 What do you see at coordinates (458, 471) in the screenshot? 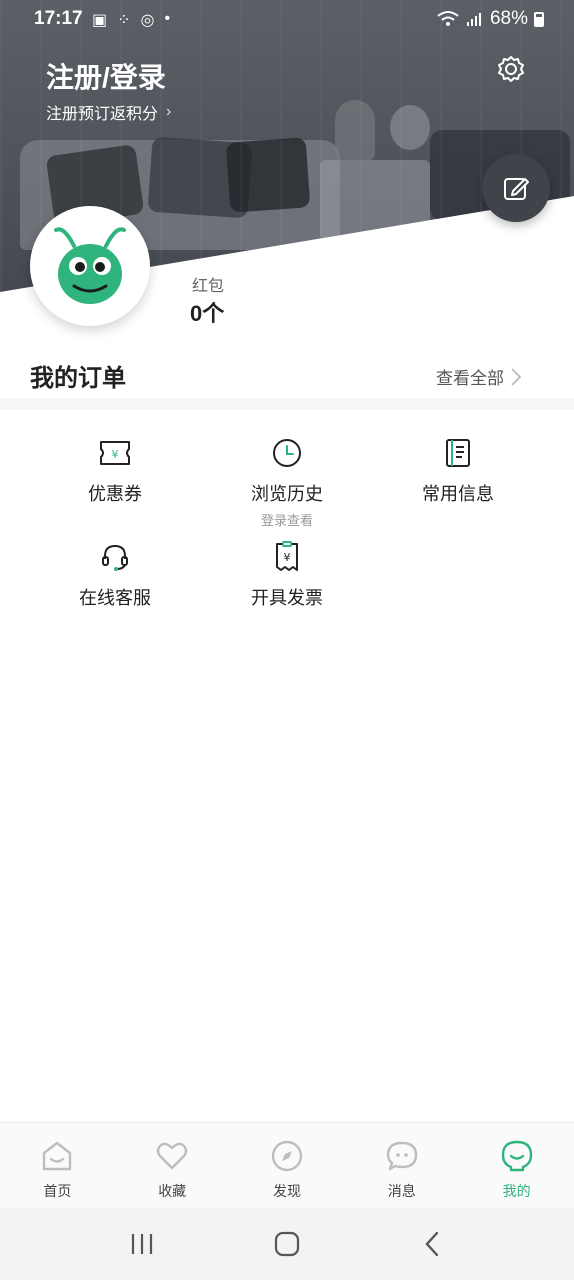
I see `common-info-item: 常用信息` at bounding box center [458, 471].